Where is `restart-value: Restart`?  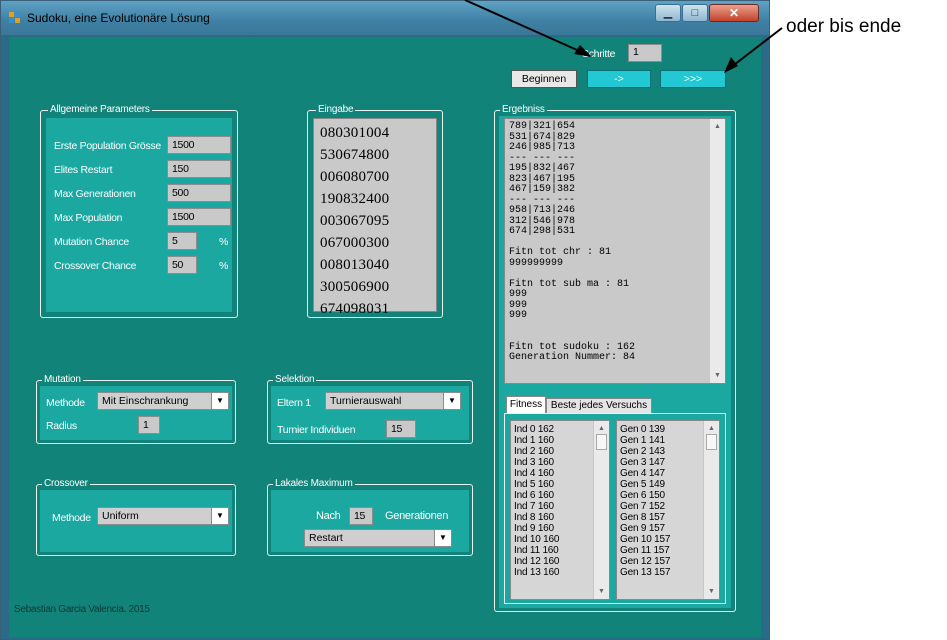
restart-value: Restart is located at coordinates (326, 538).